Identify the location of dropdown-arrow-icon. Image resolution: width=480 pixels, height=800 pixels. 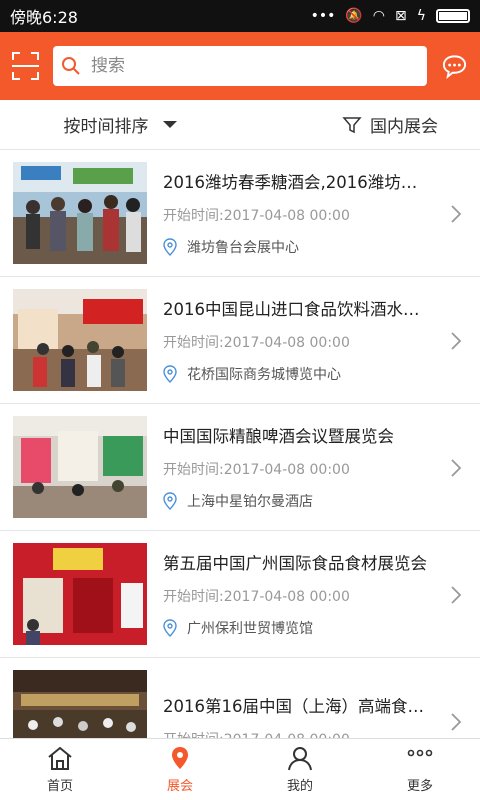
(169, 124).